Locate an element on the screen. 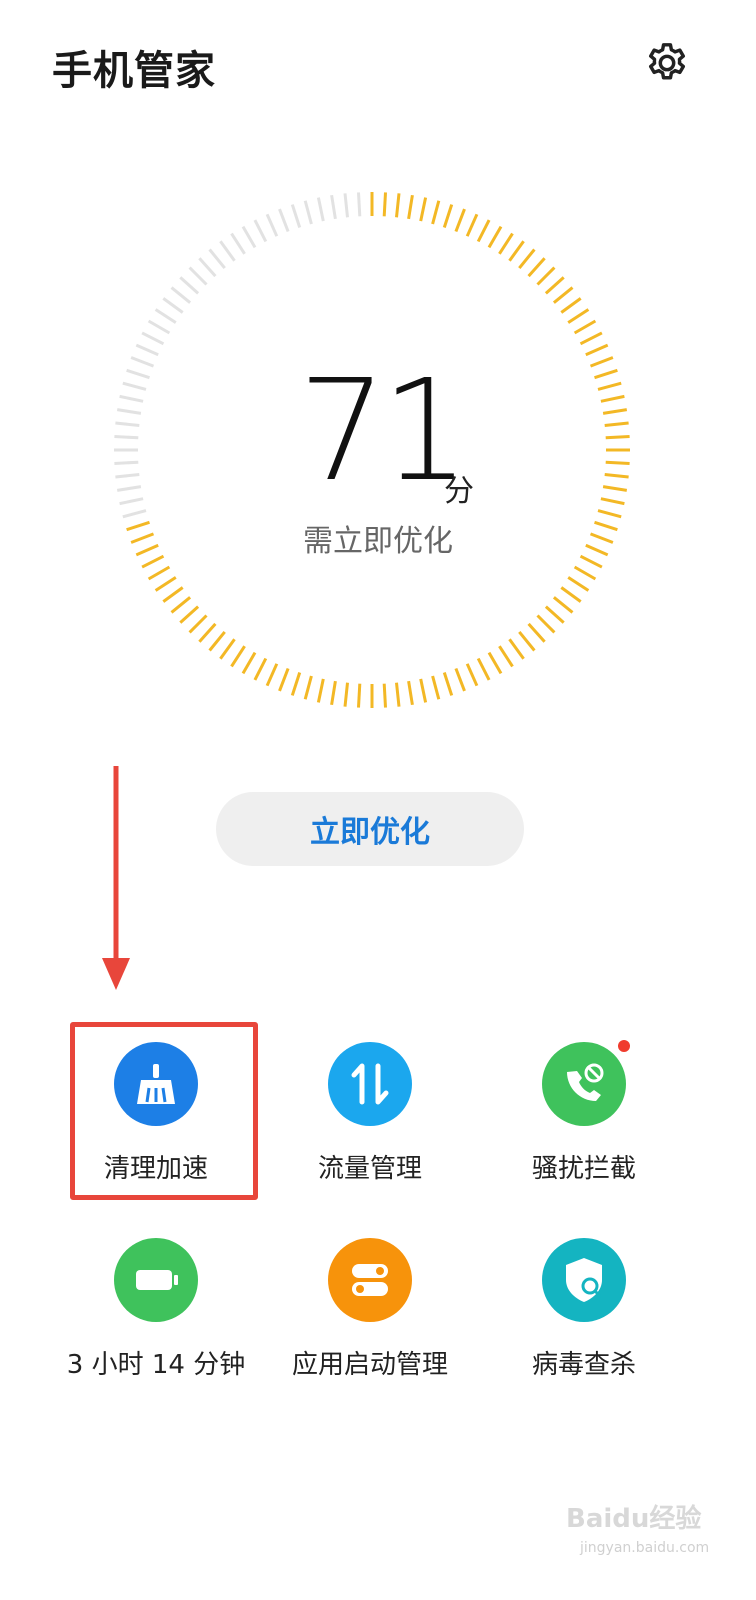 This screenshot has width=756, height=1600. tool-battery: 3 小时 14 分钟 is located at coordinates (156, 1309).